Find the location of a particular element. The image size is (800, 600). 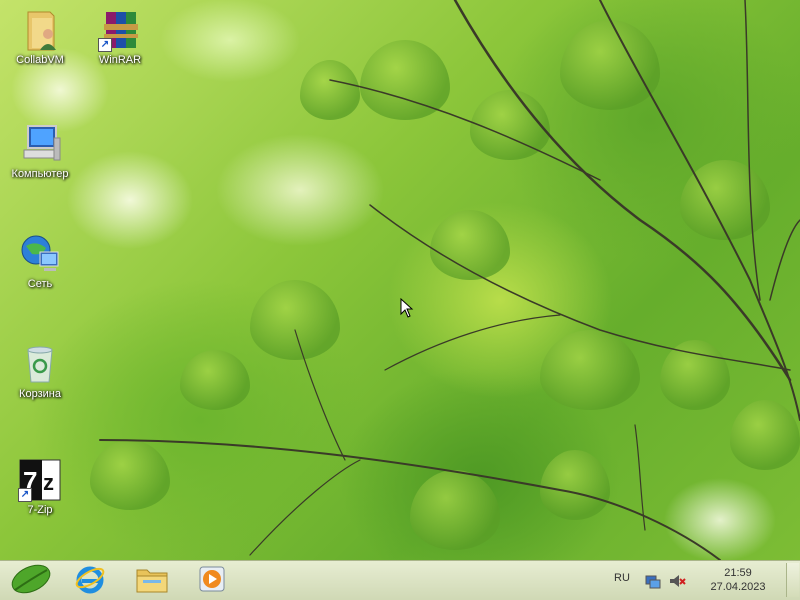

clock: 21:59 27.04.2023 is located at coordinates (738, 580).